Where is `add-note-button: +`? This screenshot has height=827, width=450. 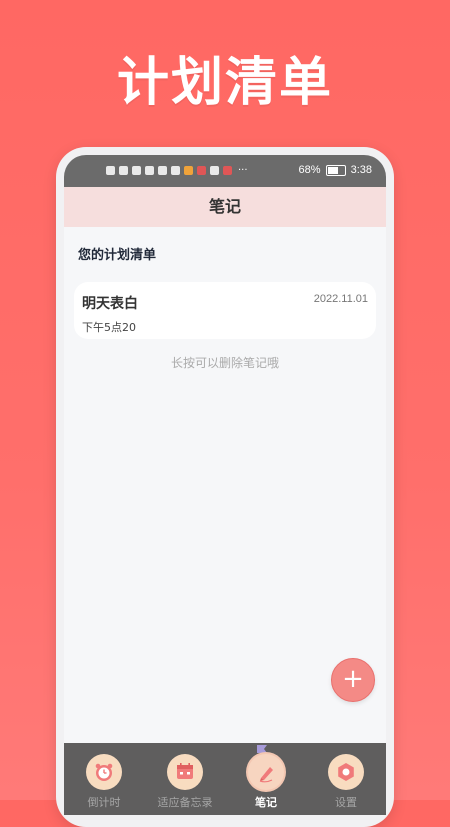
add-note-button: + is located at coordinates (353, 680).